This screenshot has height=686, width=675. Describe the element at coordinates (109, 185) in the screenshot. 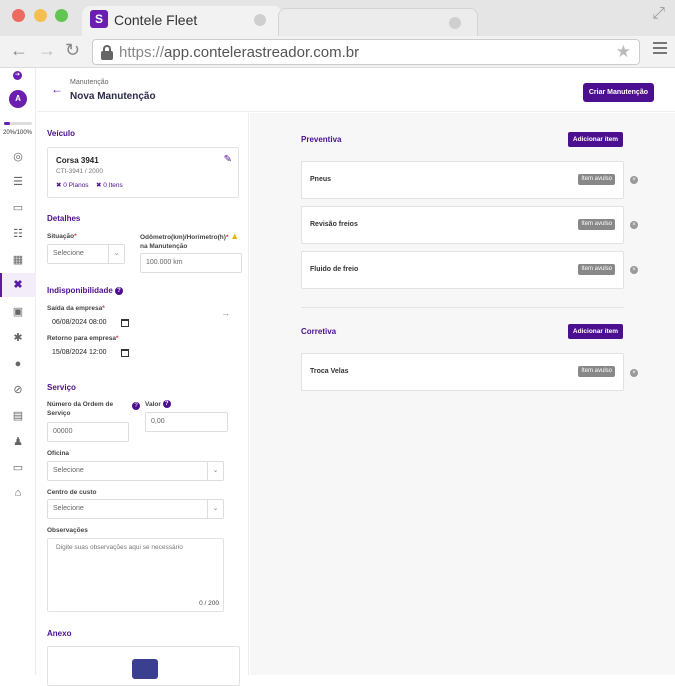

I see `vehicle-items: ✖ 0 Itens` at that location.